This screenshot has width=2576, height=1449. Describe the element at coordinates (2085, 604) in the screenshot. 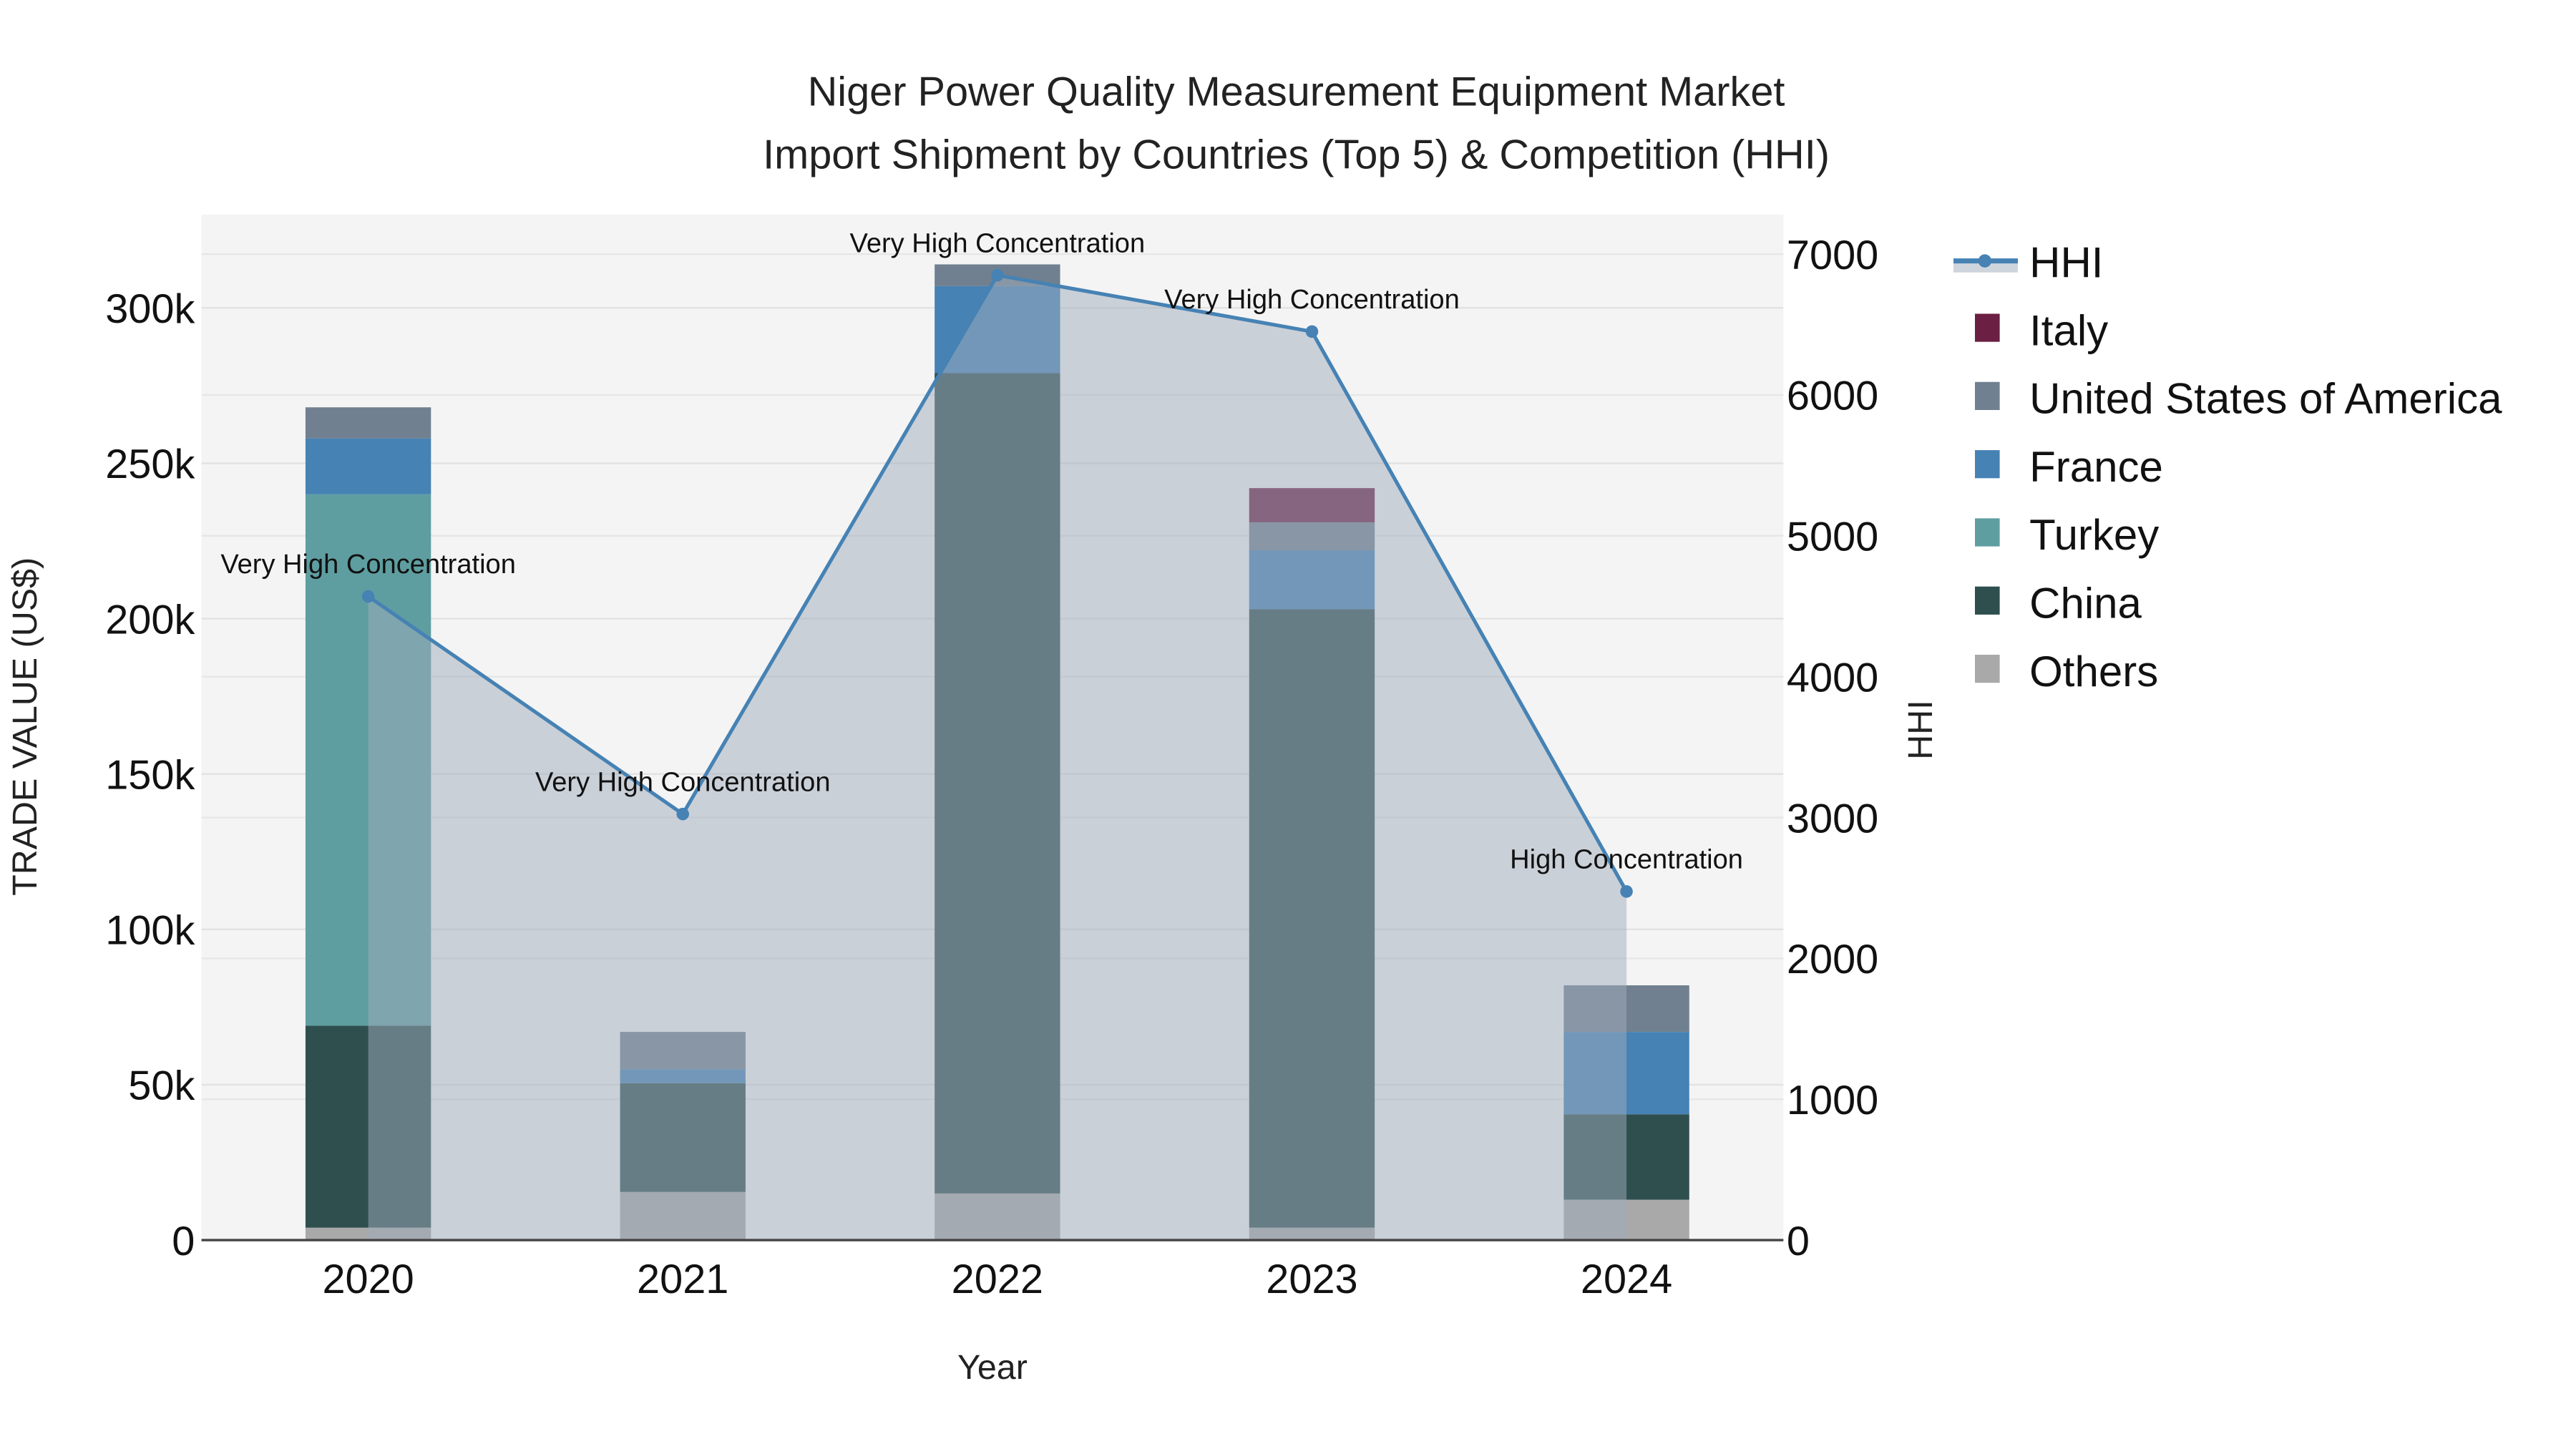

I see `legend-label-china: China` at that location.